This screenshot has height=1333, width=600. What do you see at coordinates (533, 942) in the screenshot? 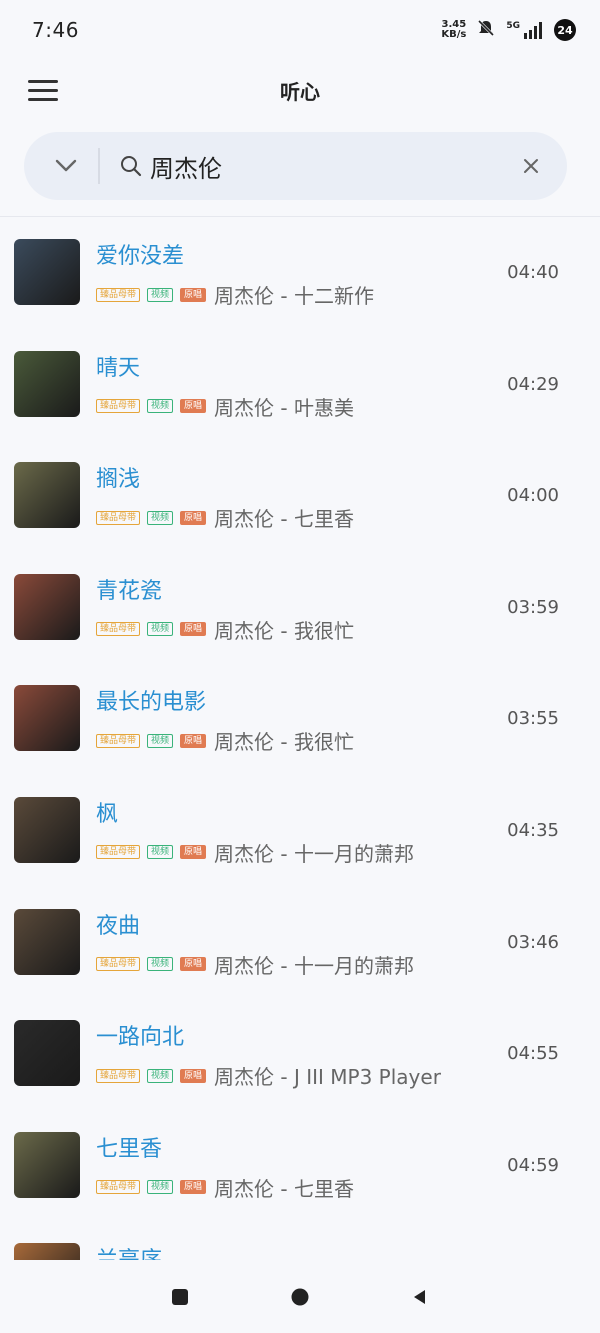
I see `song-duration: 03:46` at bounding box center [533, 942].